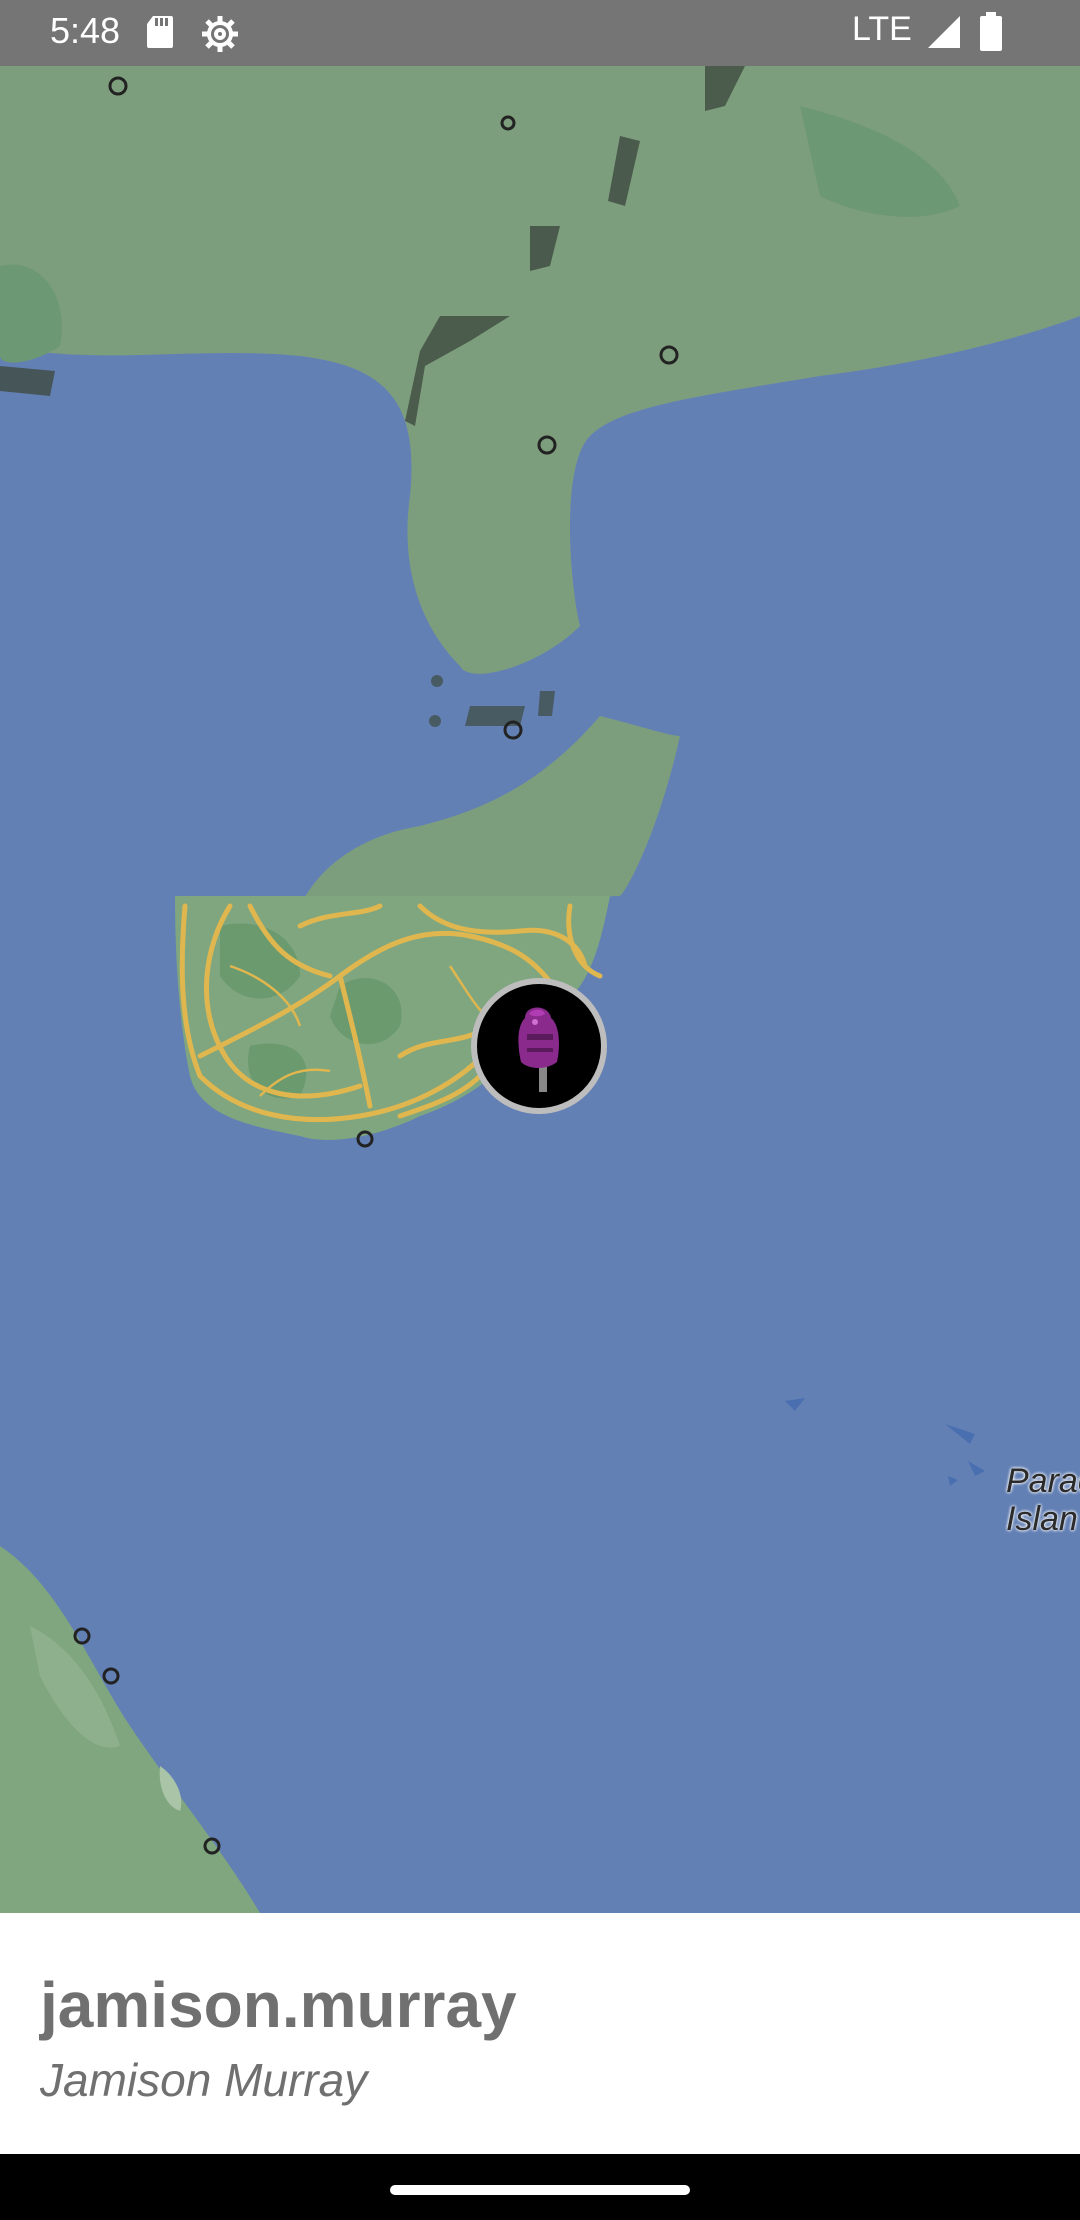 This screenshot has width=1080, height=2220. I want to click on user-info-panel: jamison.murray Jamison Murray, so click(540, 2033).